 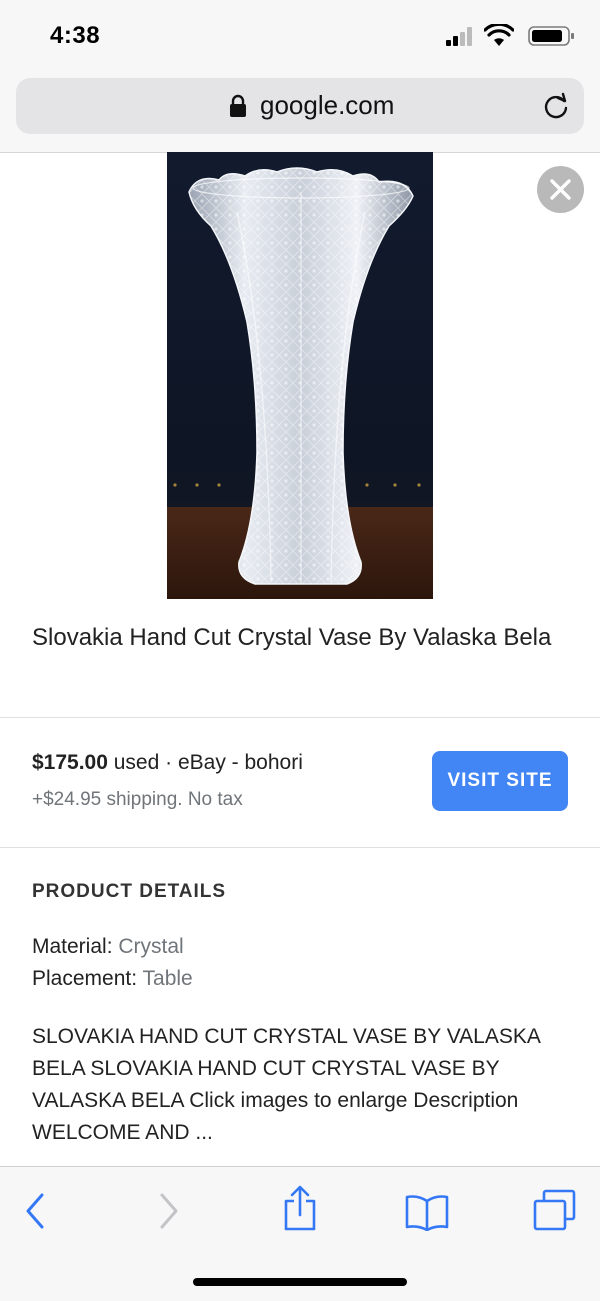 I want to click on close-button, so click(x=560, y=189).